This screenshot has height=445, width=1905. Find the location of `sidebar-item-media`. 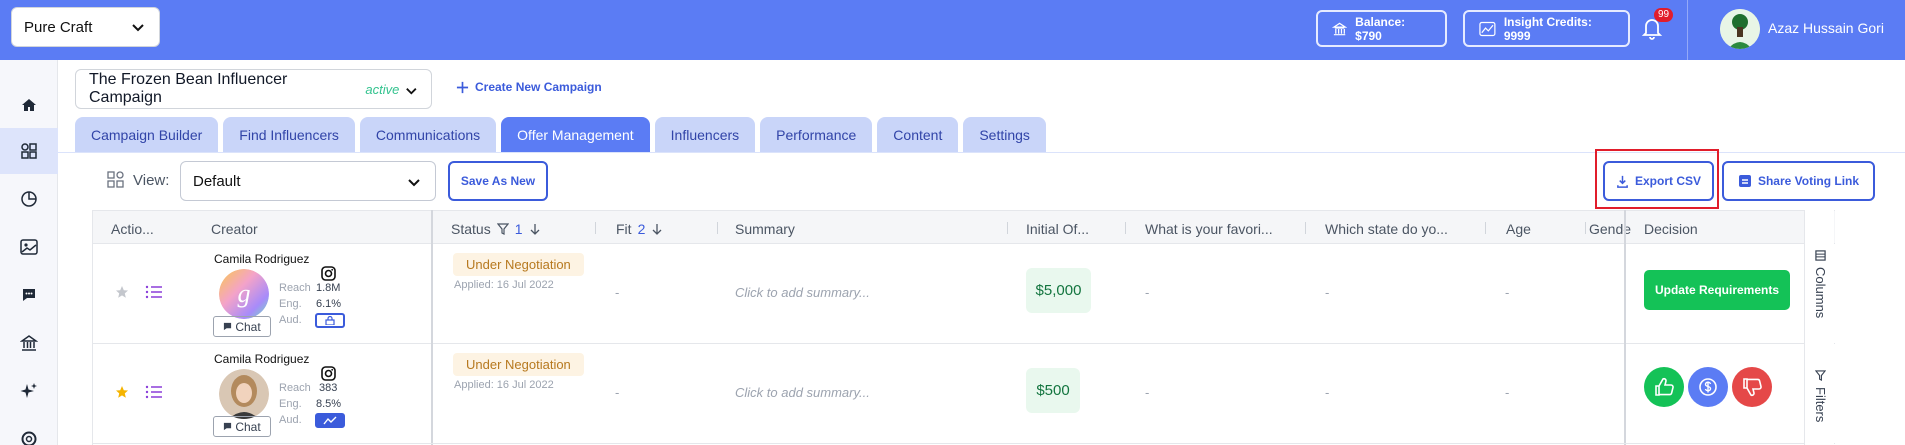

sidebar-item-media is located at coordinates (29, 247).